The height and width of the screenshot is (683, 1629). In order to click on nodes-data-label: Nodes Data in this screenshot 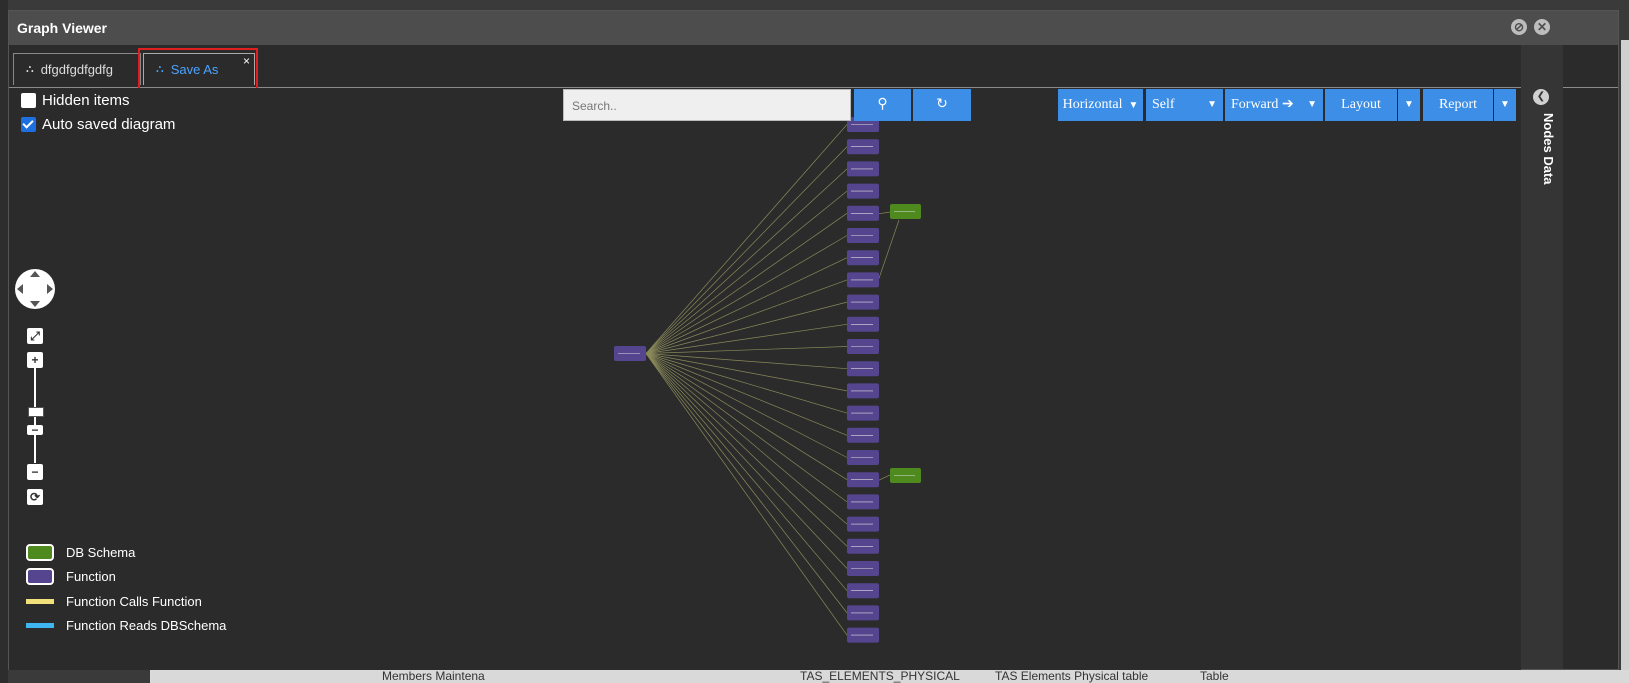, I will do `click(1541, 149)`.